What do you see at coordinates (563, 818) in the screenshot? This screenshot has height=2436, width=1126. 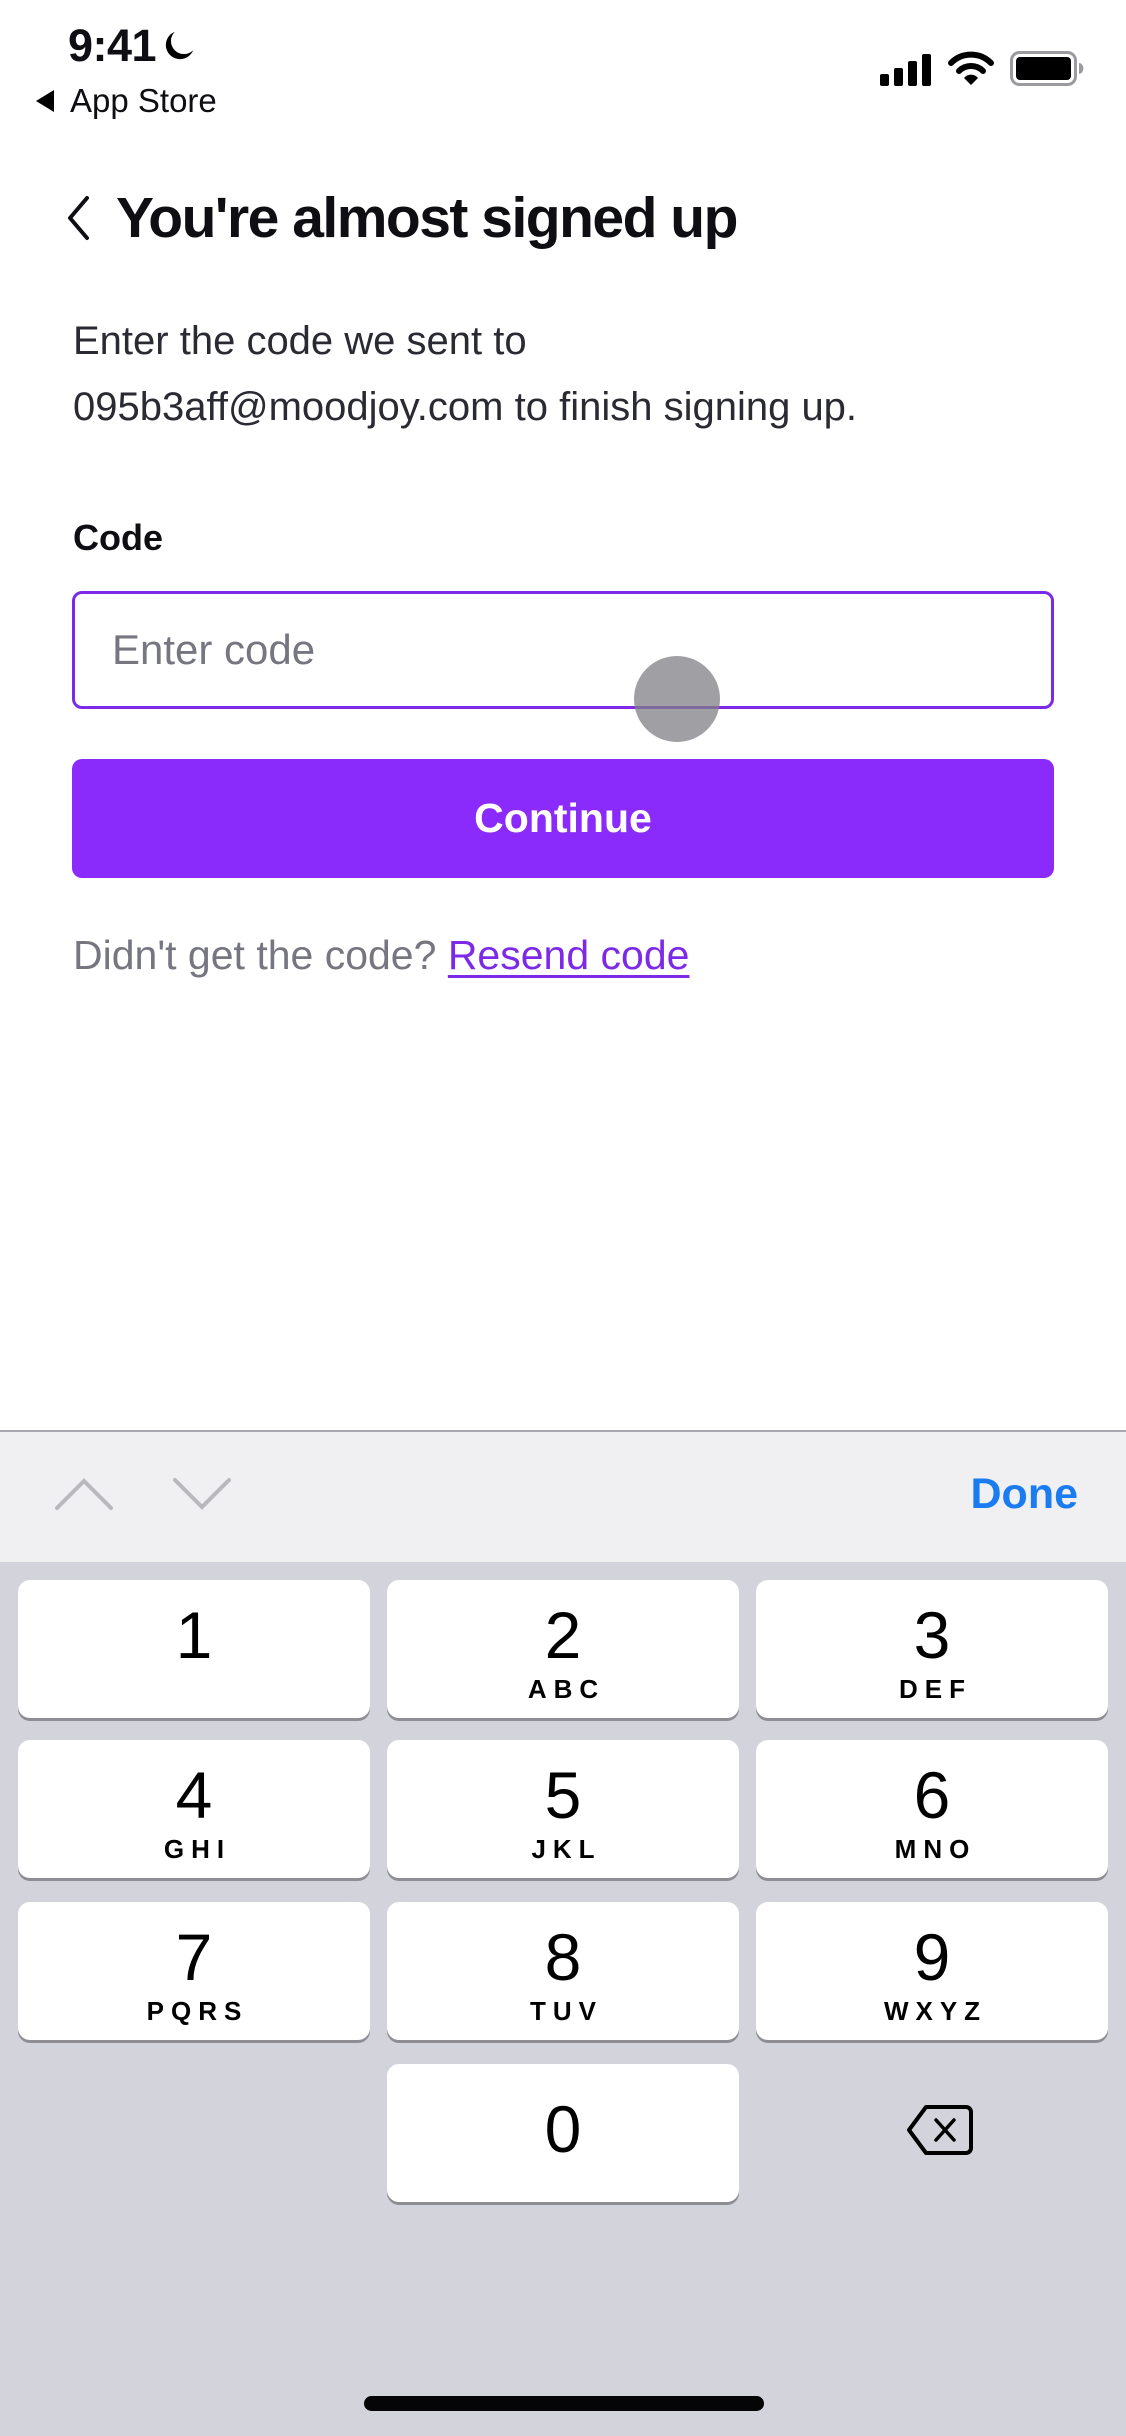 I see `continue-button: Continue` at bounding box center [563, 818].